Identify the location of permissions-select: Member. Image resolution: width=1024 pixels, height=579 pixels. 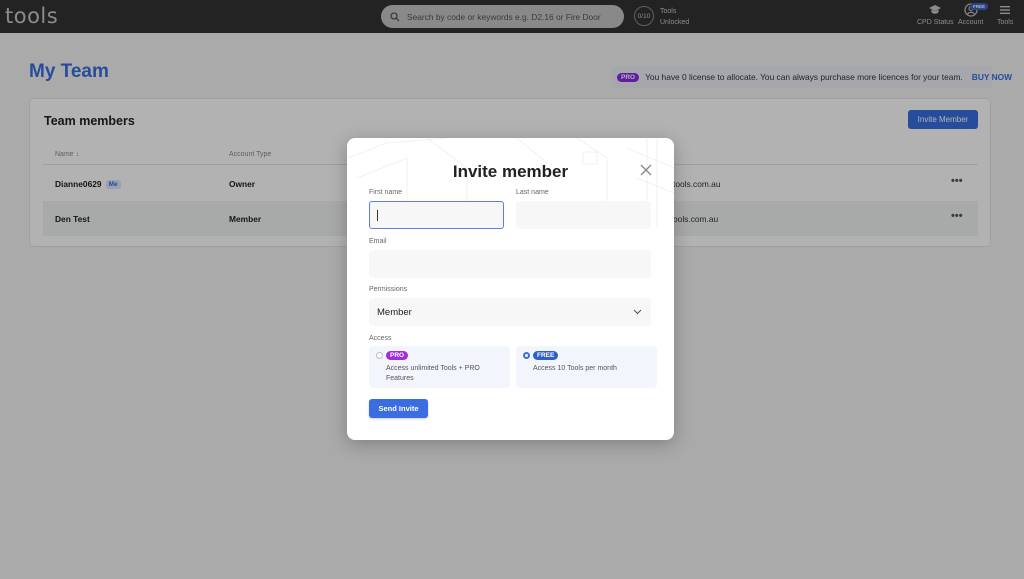
(510, 312).